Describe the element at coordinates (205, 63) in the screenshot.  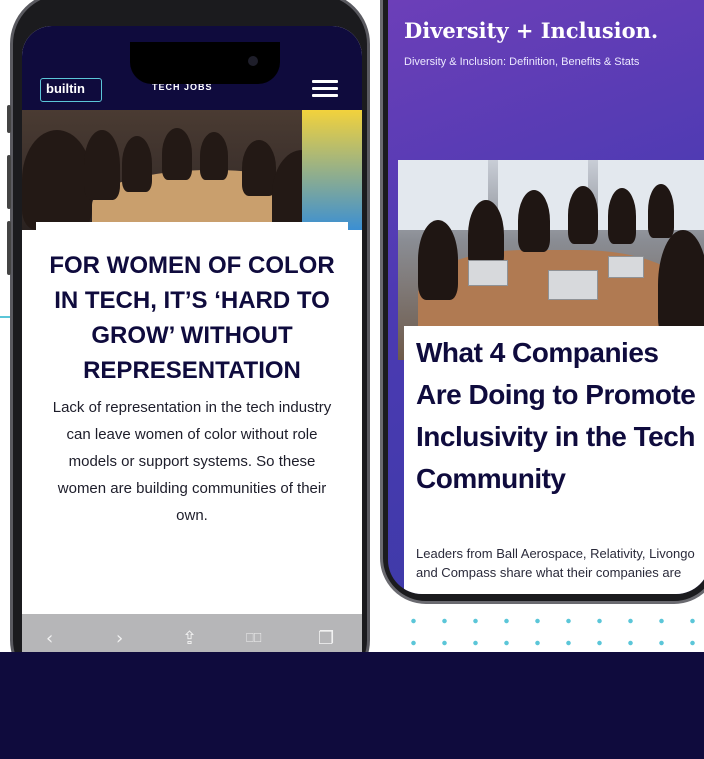
I see `phone-notch` at that location.